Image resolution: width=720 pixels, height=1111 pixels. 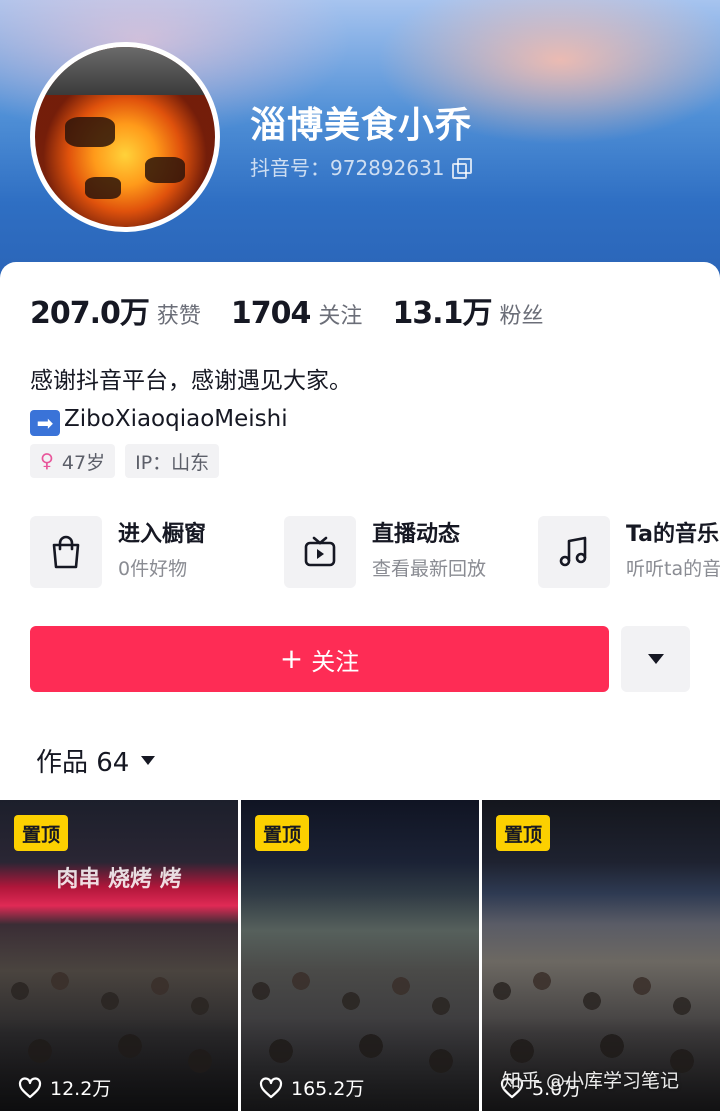 What do you see at coordinates (429, 569) in the screenshot?
I see `feature-subtitle: 查看最新回放` at bounding box center [429, 569].